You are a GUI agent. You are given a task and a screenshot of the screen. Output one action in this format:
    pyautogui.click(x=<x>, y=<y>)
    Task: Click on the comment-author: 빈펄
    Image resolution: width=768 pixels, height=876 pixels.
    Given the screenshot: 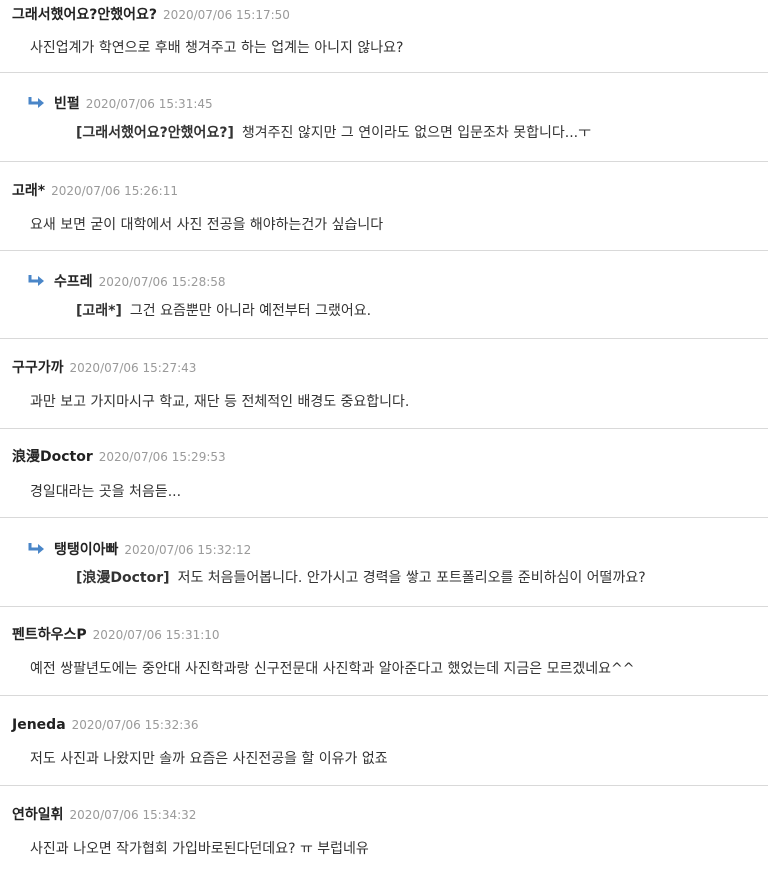 What is the action you would take?
    pyautogui.click(x=67, y=104)
    